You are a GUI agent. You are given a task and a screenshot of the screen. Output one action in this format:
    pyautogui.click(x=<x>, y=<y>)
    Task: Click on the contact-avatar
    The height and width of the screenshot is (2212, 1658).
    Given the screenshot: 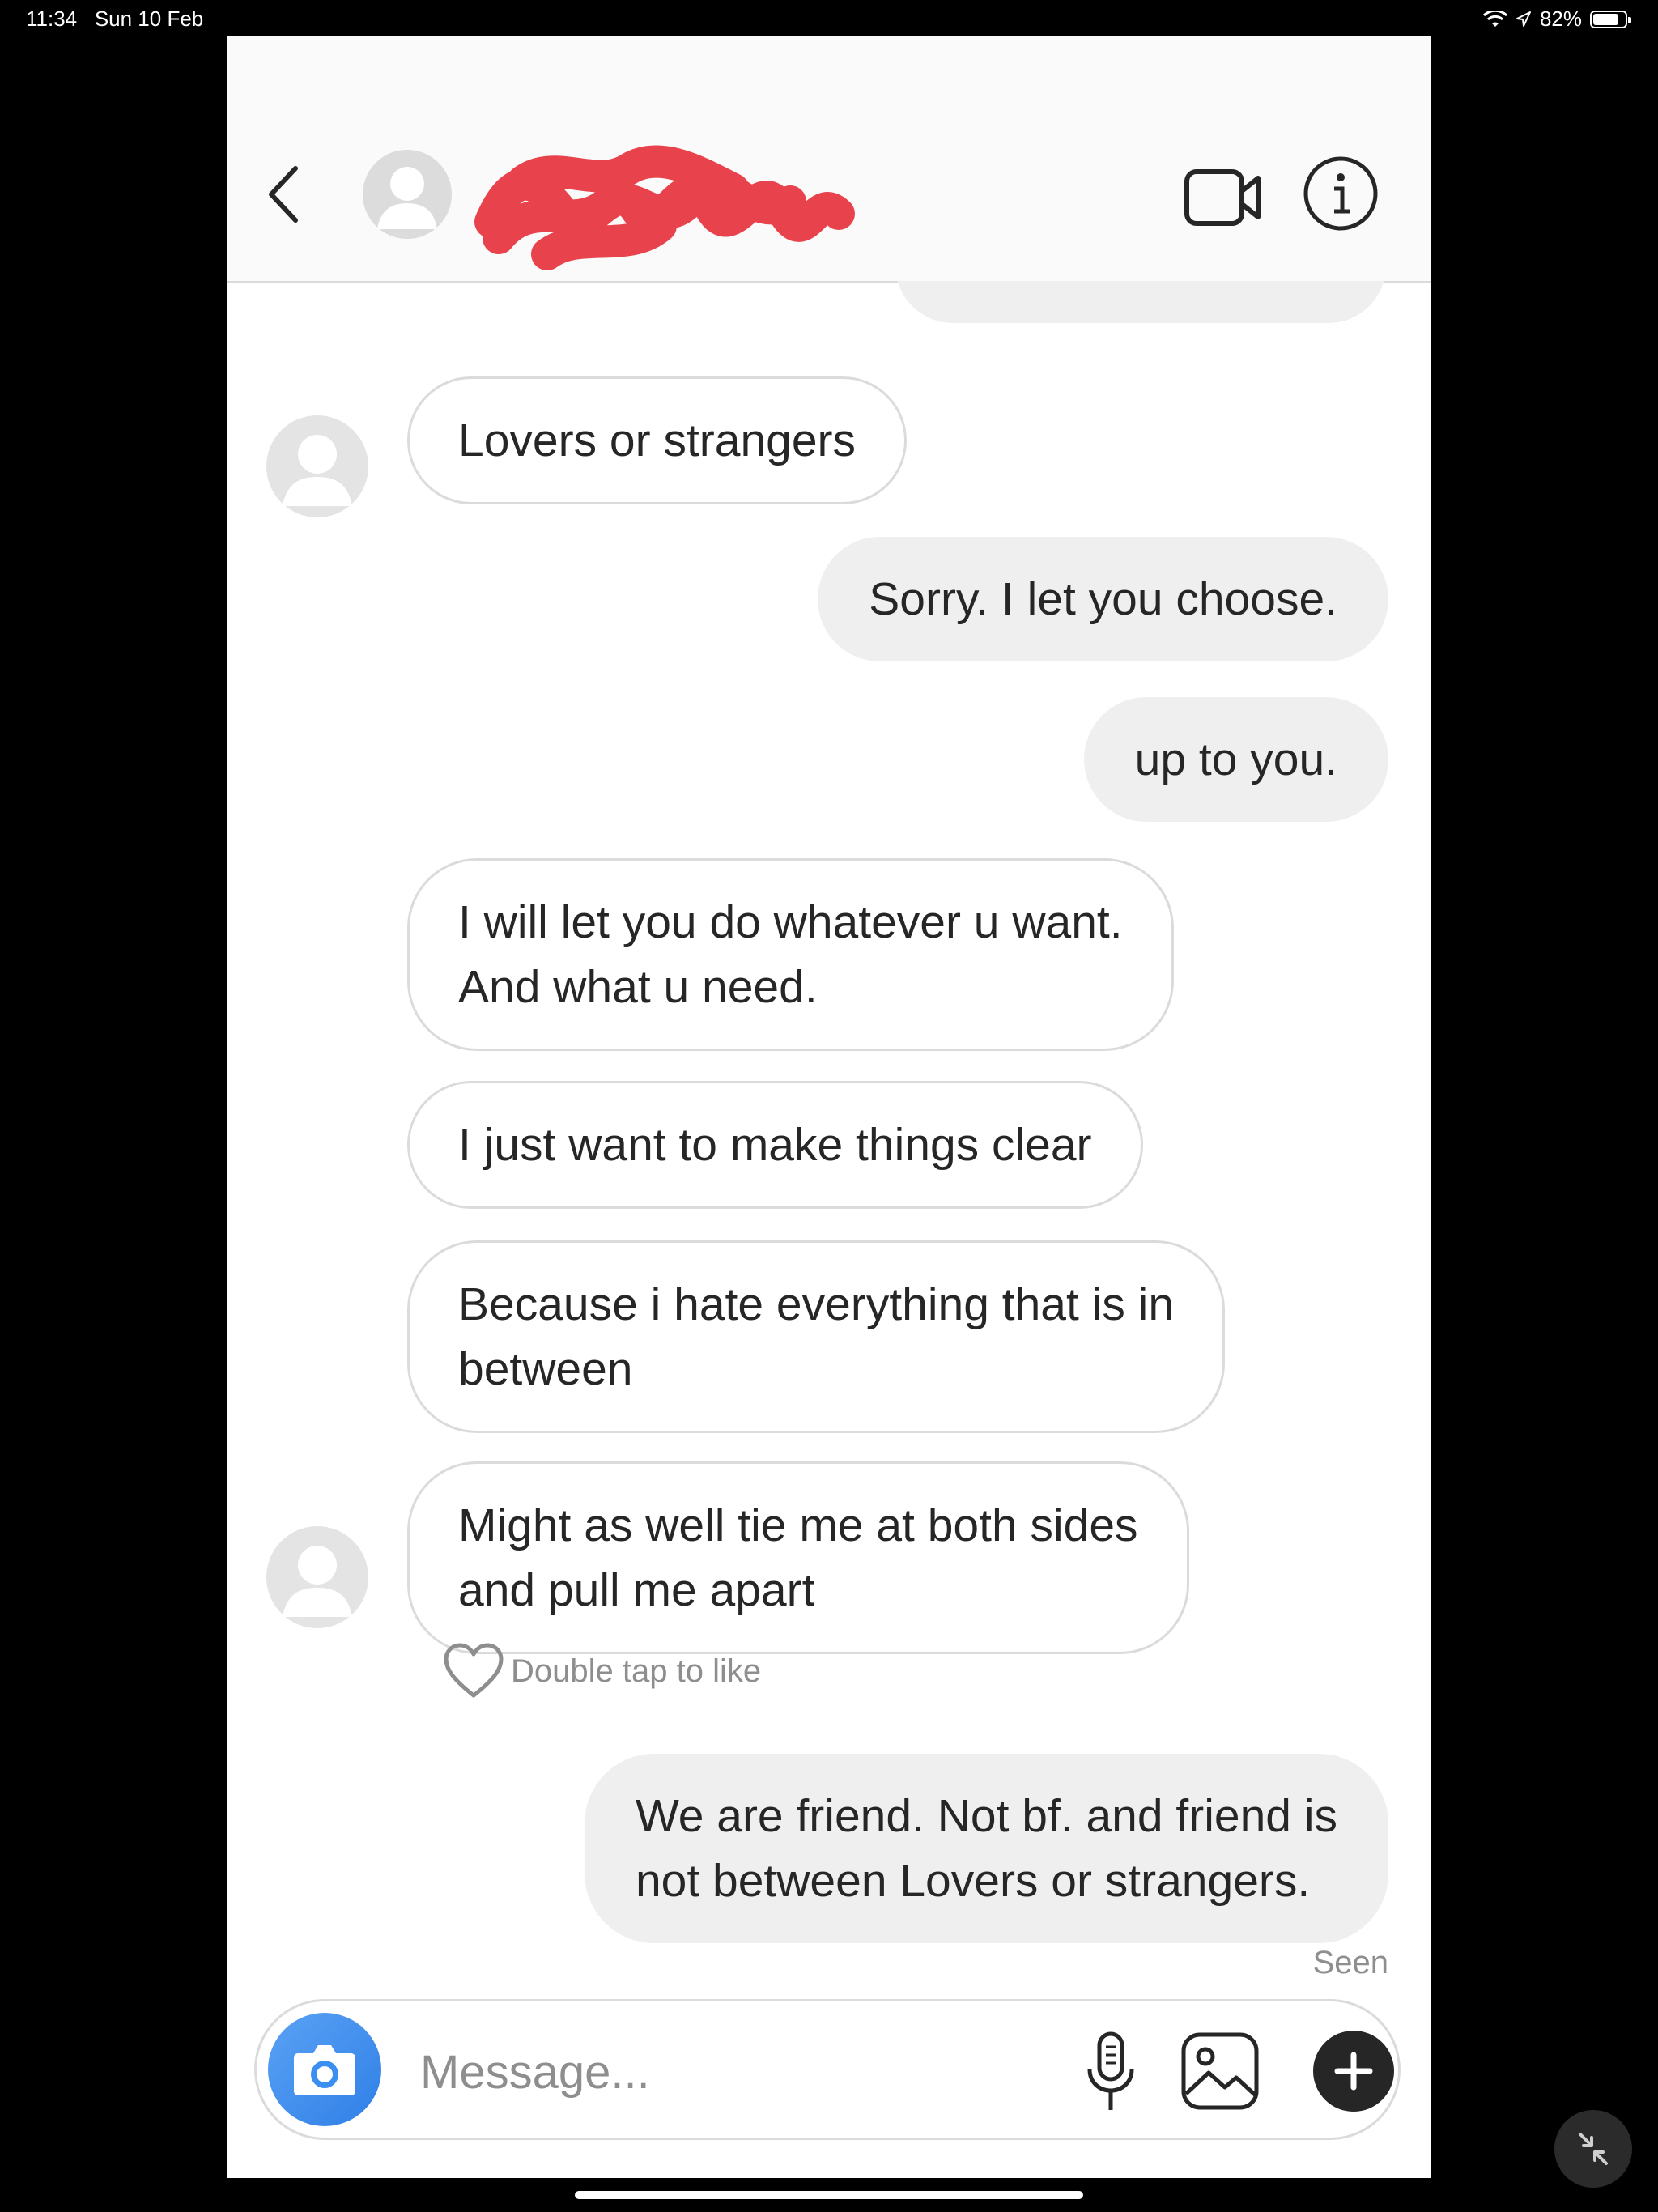 What is the action you would take?
    pyautogui.click(x=407, y=195)
    